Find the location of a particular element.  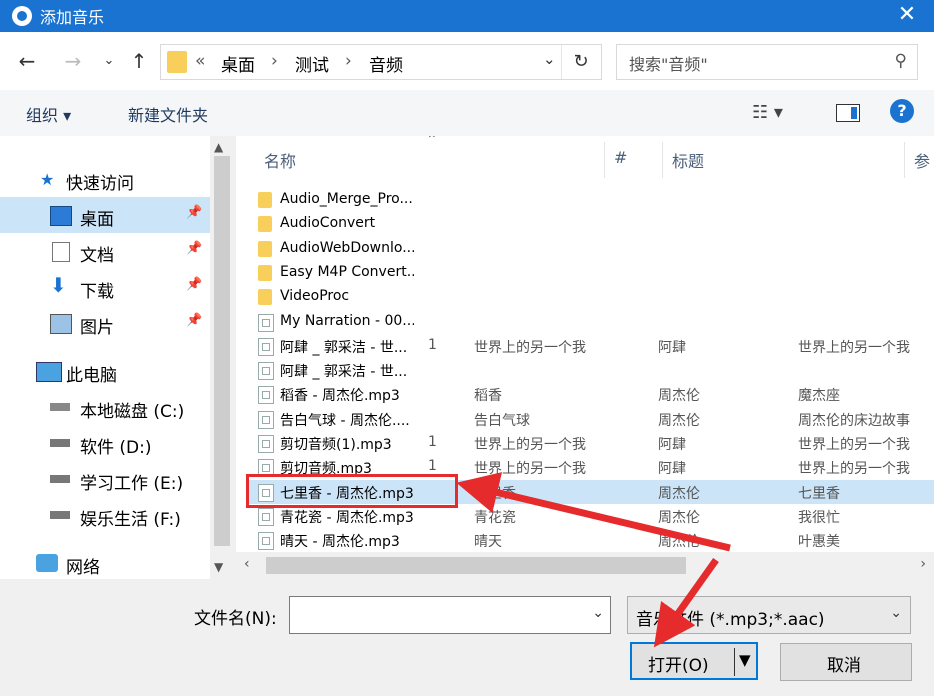

arrow-to-selected-file is located at coordinates (593, 512).